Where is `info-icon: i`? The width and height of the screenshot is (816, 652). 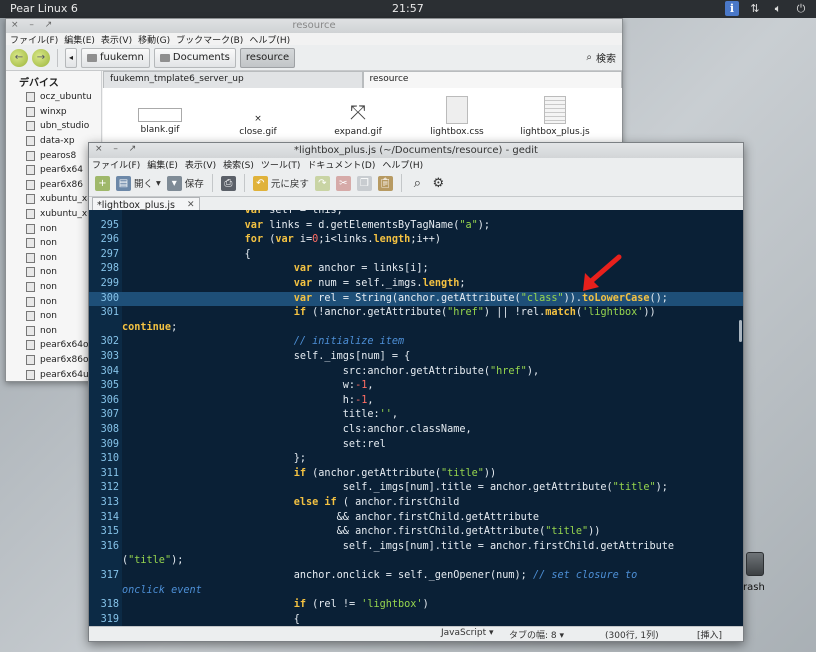
info-icon: i is located at coordinates (732, 8).